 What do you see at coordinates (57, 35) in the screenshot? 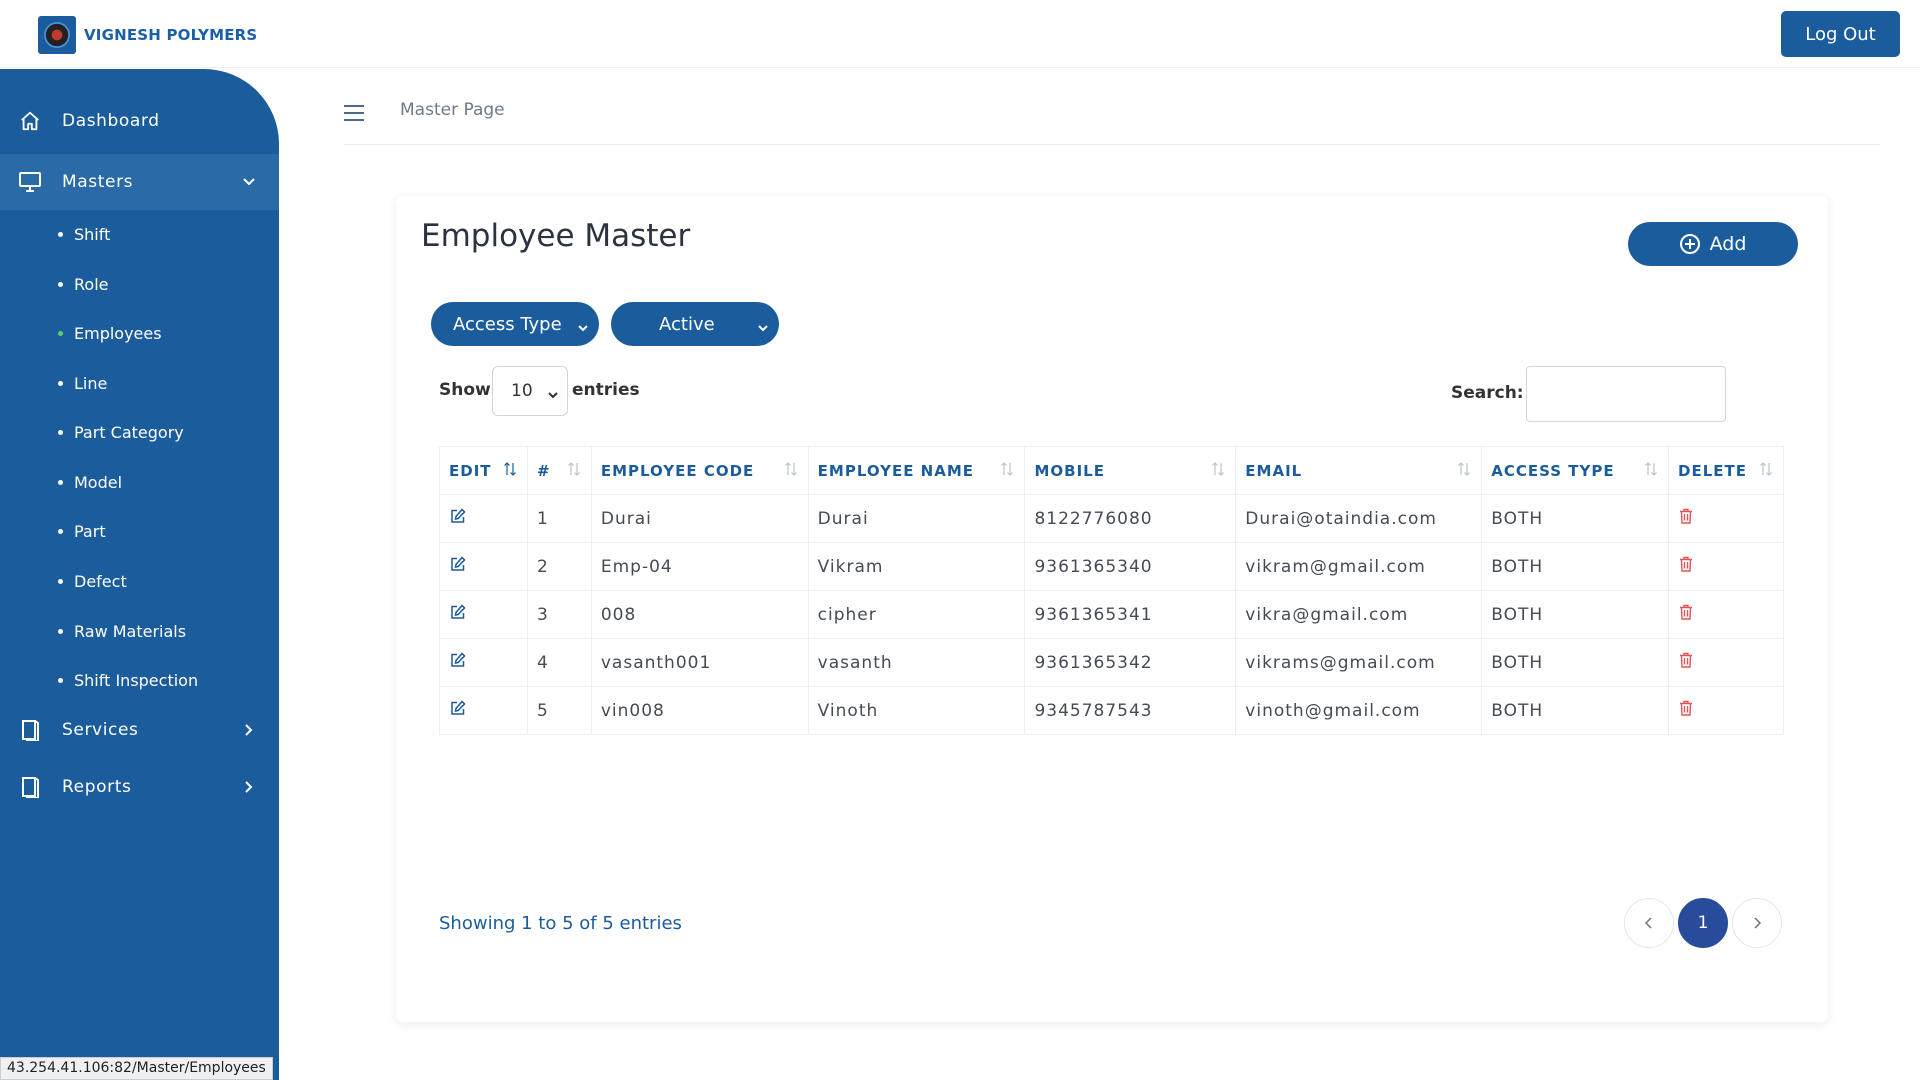
I see `brand-logo-icon` at bounding box center [57, 35].